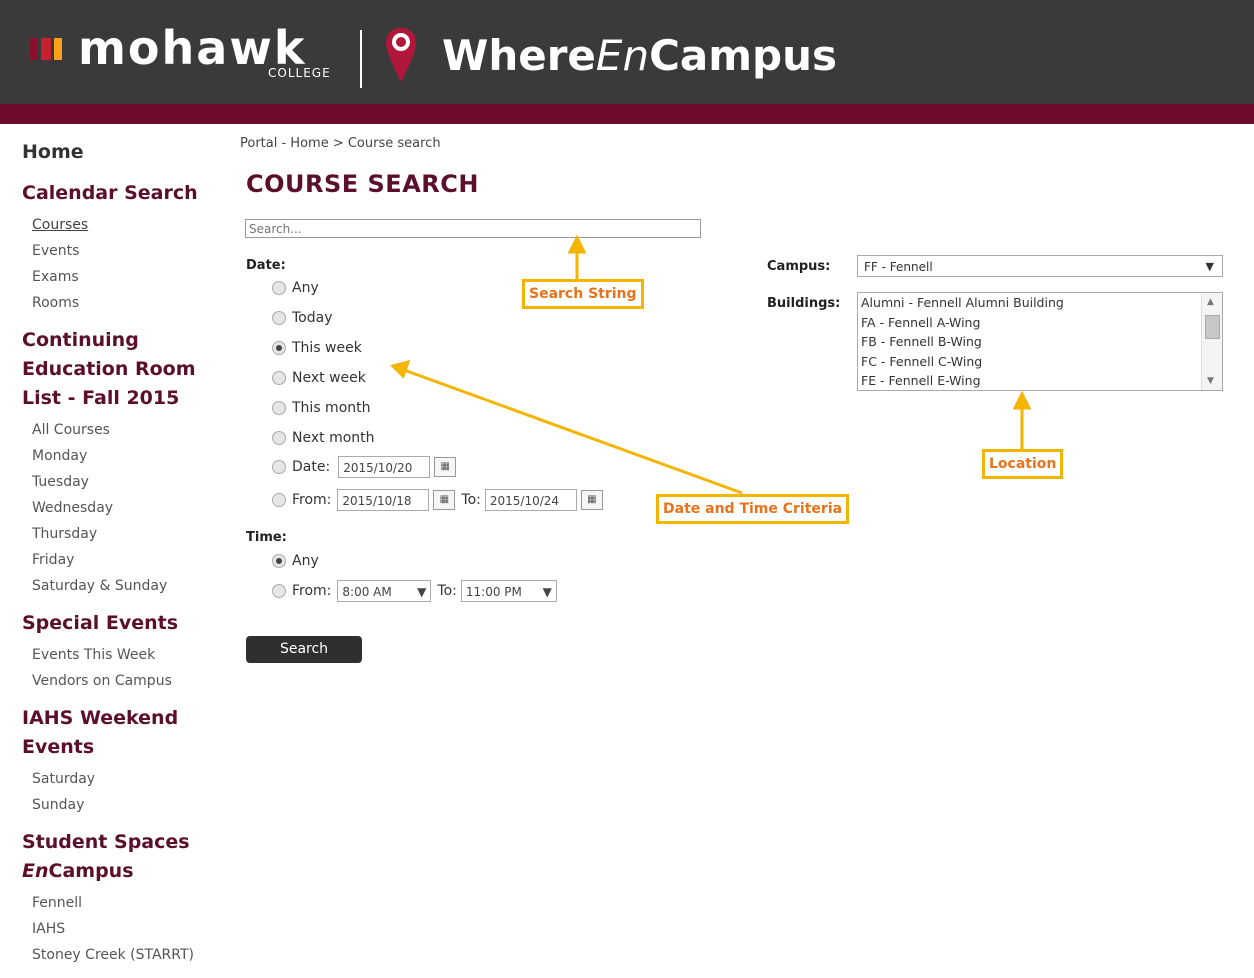 The image size is (1254, 978). Describe the element at coordinates (1023, 464) in the screenshot. I see `annotation-location: Location` at that location.